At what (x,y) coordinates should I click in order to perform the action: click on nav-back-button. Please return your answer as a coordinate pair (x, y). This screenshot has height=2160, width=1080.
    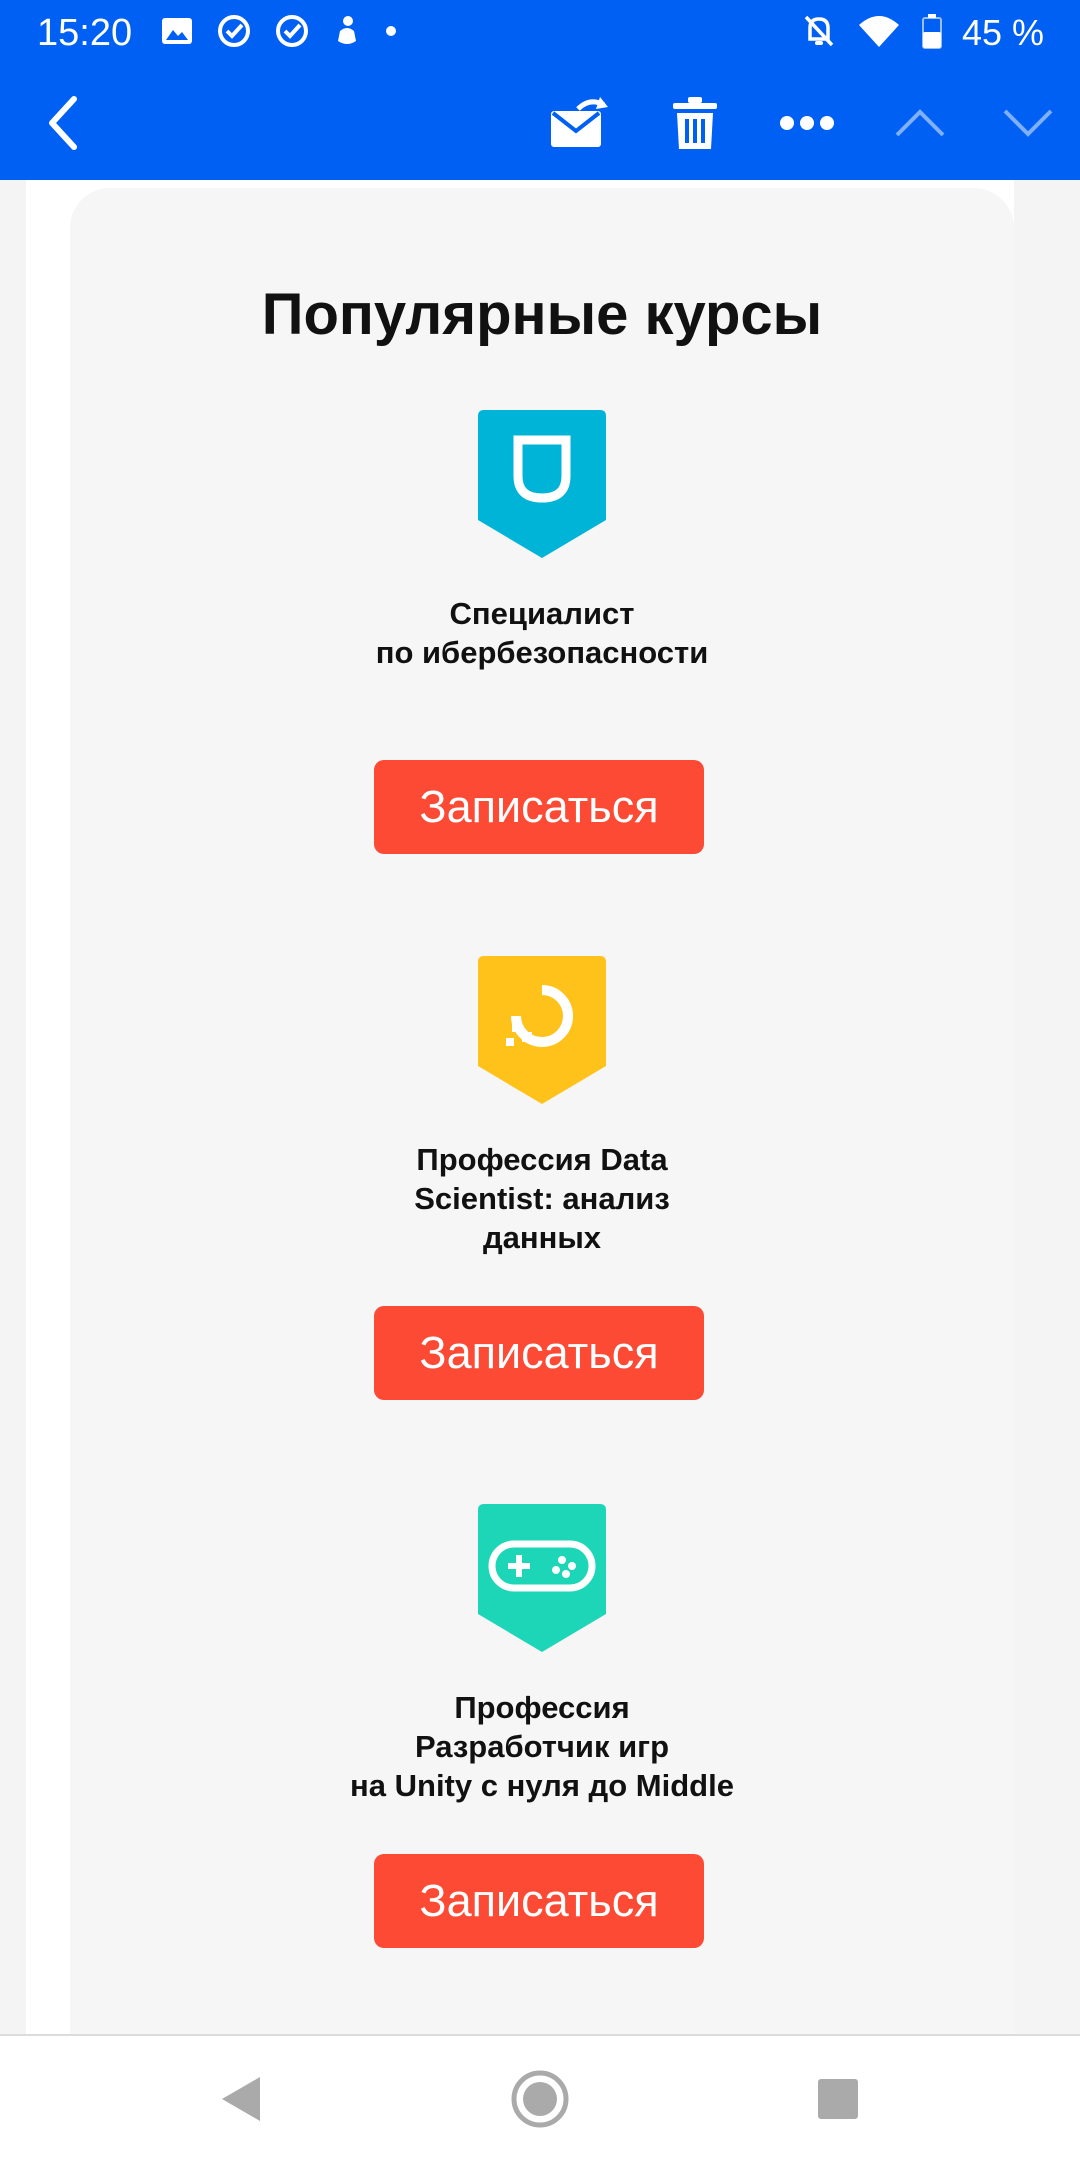
    Looking at the image, I should click on (240, 2099).